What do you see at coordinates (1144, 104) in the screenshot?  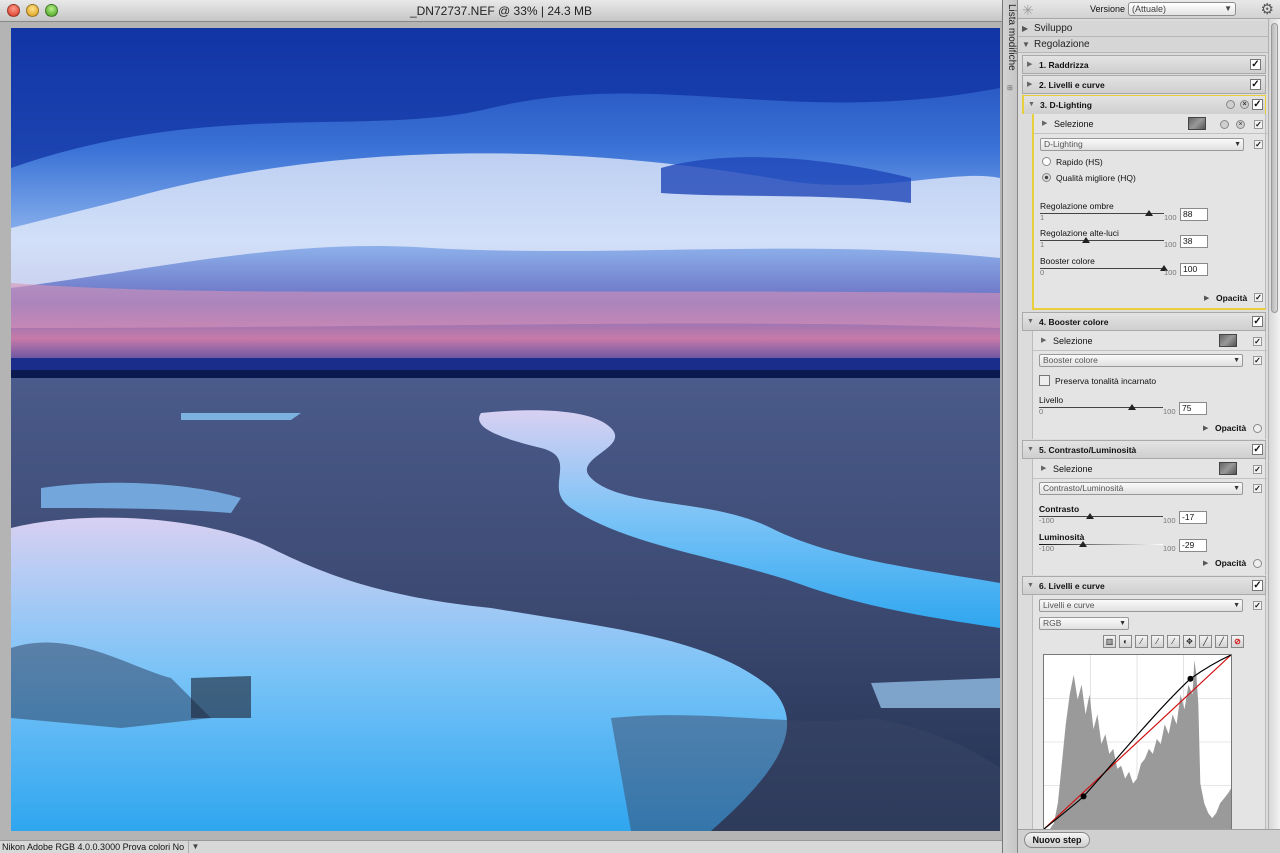 I see `step-d-lighting: ▼ 3. D-Lighting × ✓` at bounding box center [1144, 104].